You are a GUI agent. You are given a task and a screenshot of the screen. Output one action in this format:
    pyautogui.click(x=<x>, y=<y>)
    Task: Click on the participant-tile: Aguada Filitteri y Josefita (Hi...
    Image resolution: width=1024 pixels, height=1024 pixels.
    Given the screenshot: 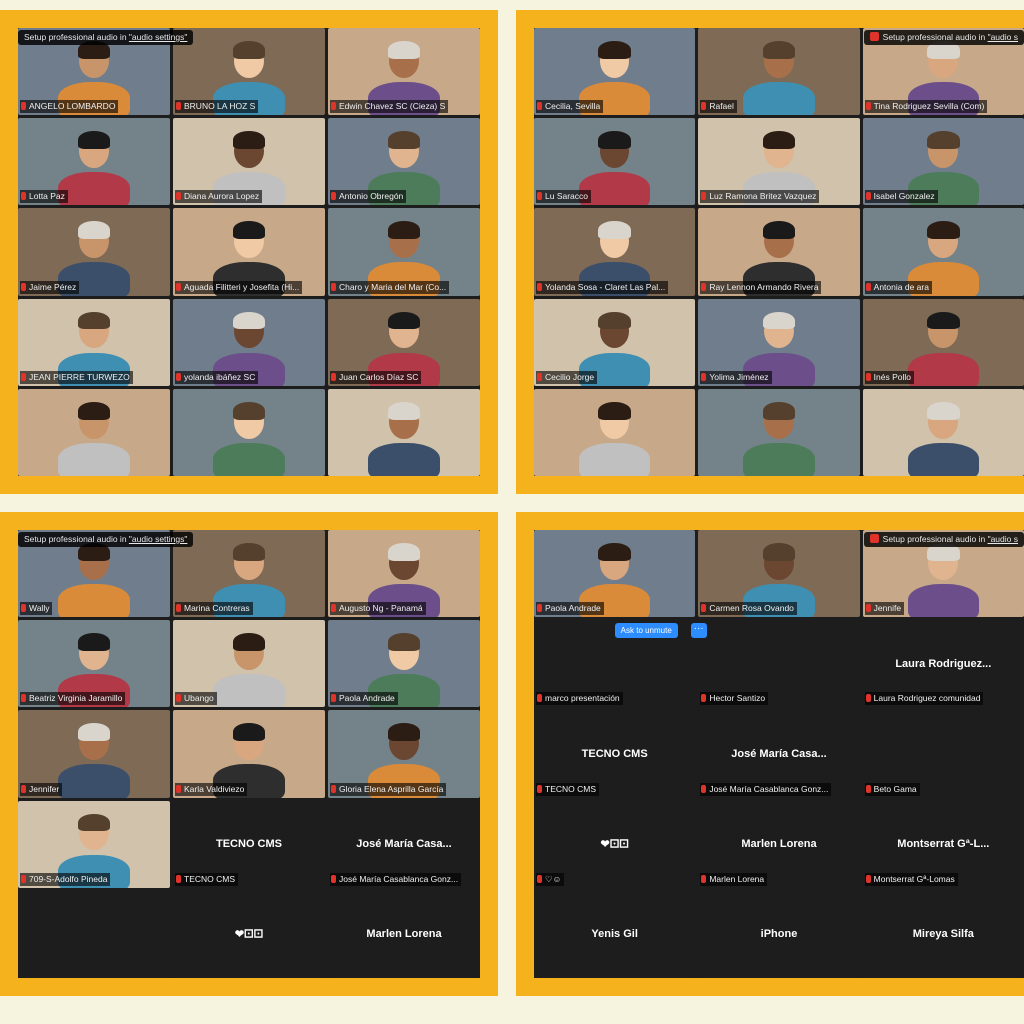 What is the action you would take?
    pyautogui.click(x=249, y=252)
    